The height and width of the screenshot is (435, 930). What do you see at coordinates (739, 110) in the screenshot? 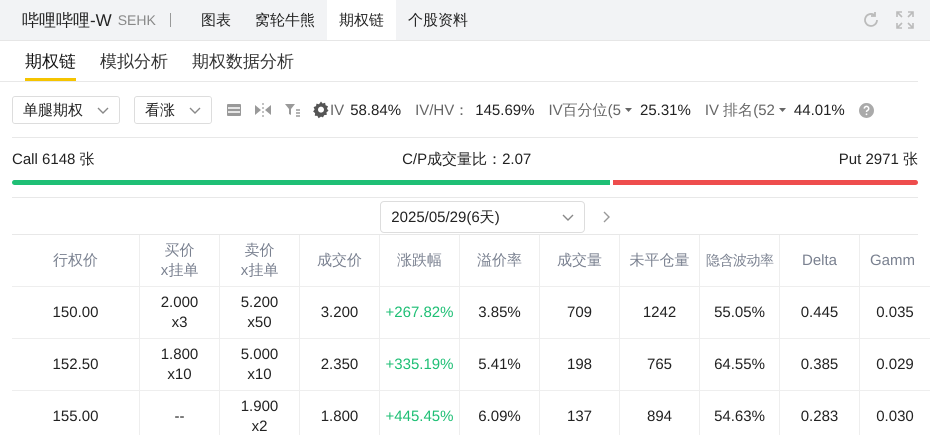
I see `stat-label: IV 排名(52` at bounding box center [739, 110].